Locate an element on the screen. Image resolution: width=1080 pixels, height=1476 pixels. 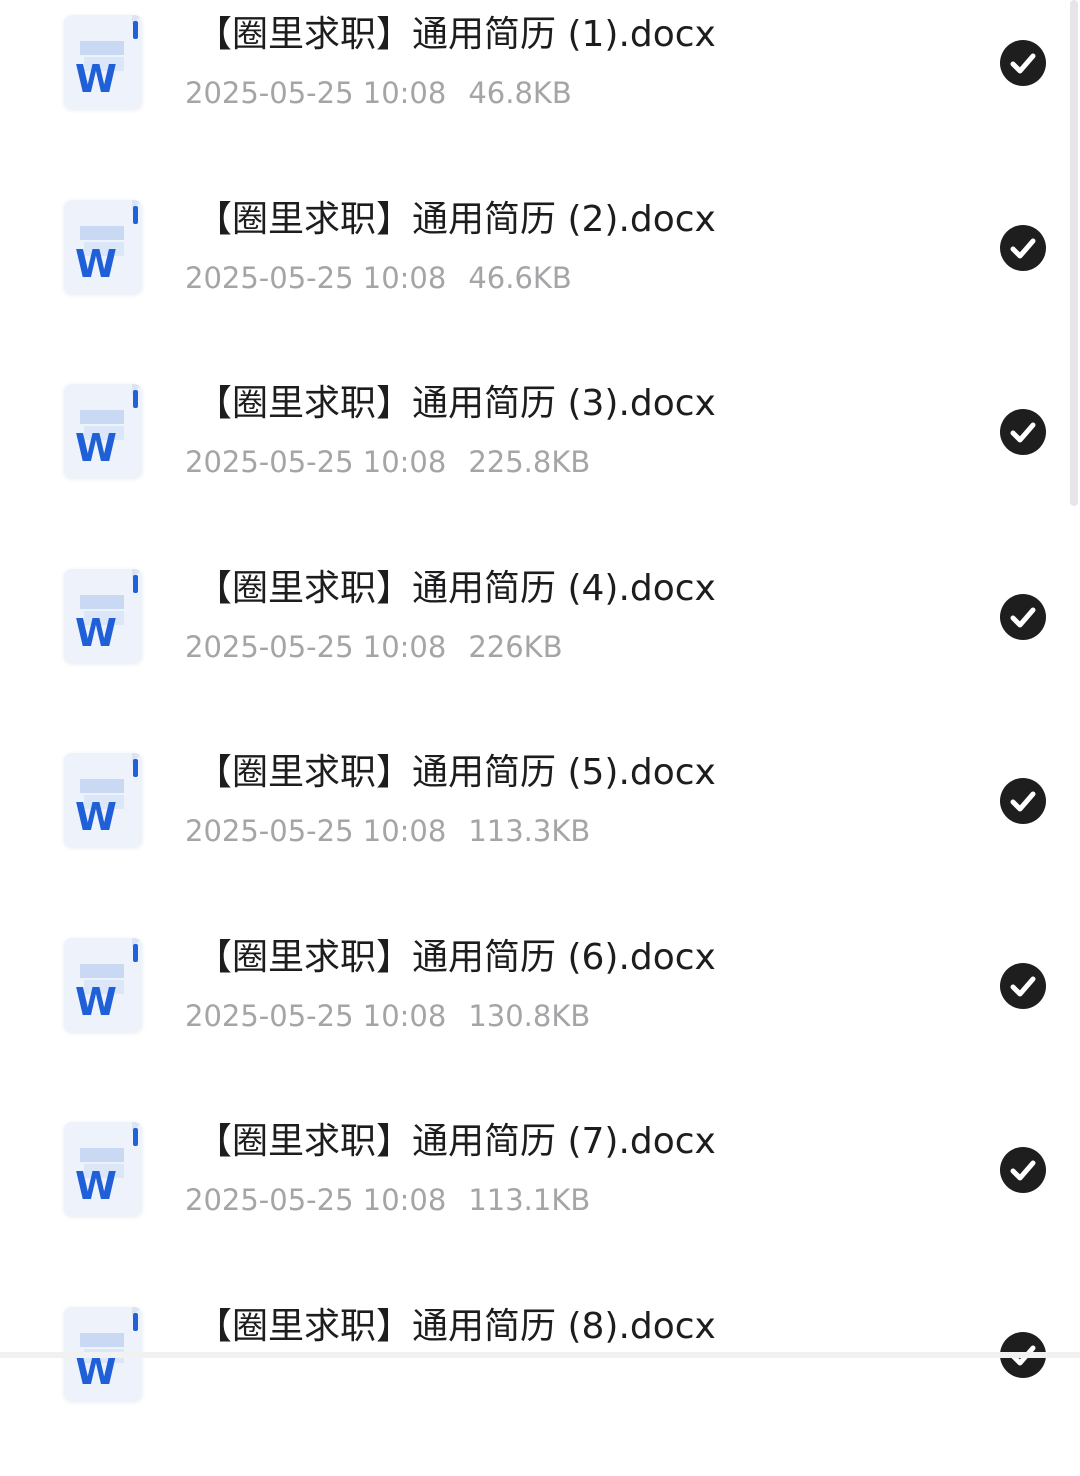
file-meta: 2025-05-25 10:08 113.3KB is located at coordinates (387, 831).